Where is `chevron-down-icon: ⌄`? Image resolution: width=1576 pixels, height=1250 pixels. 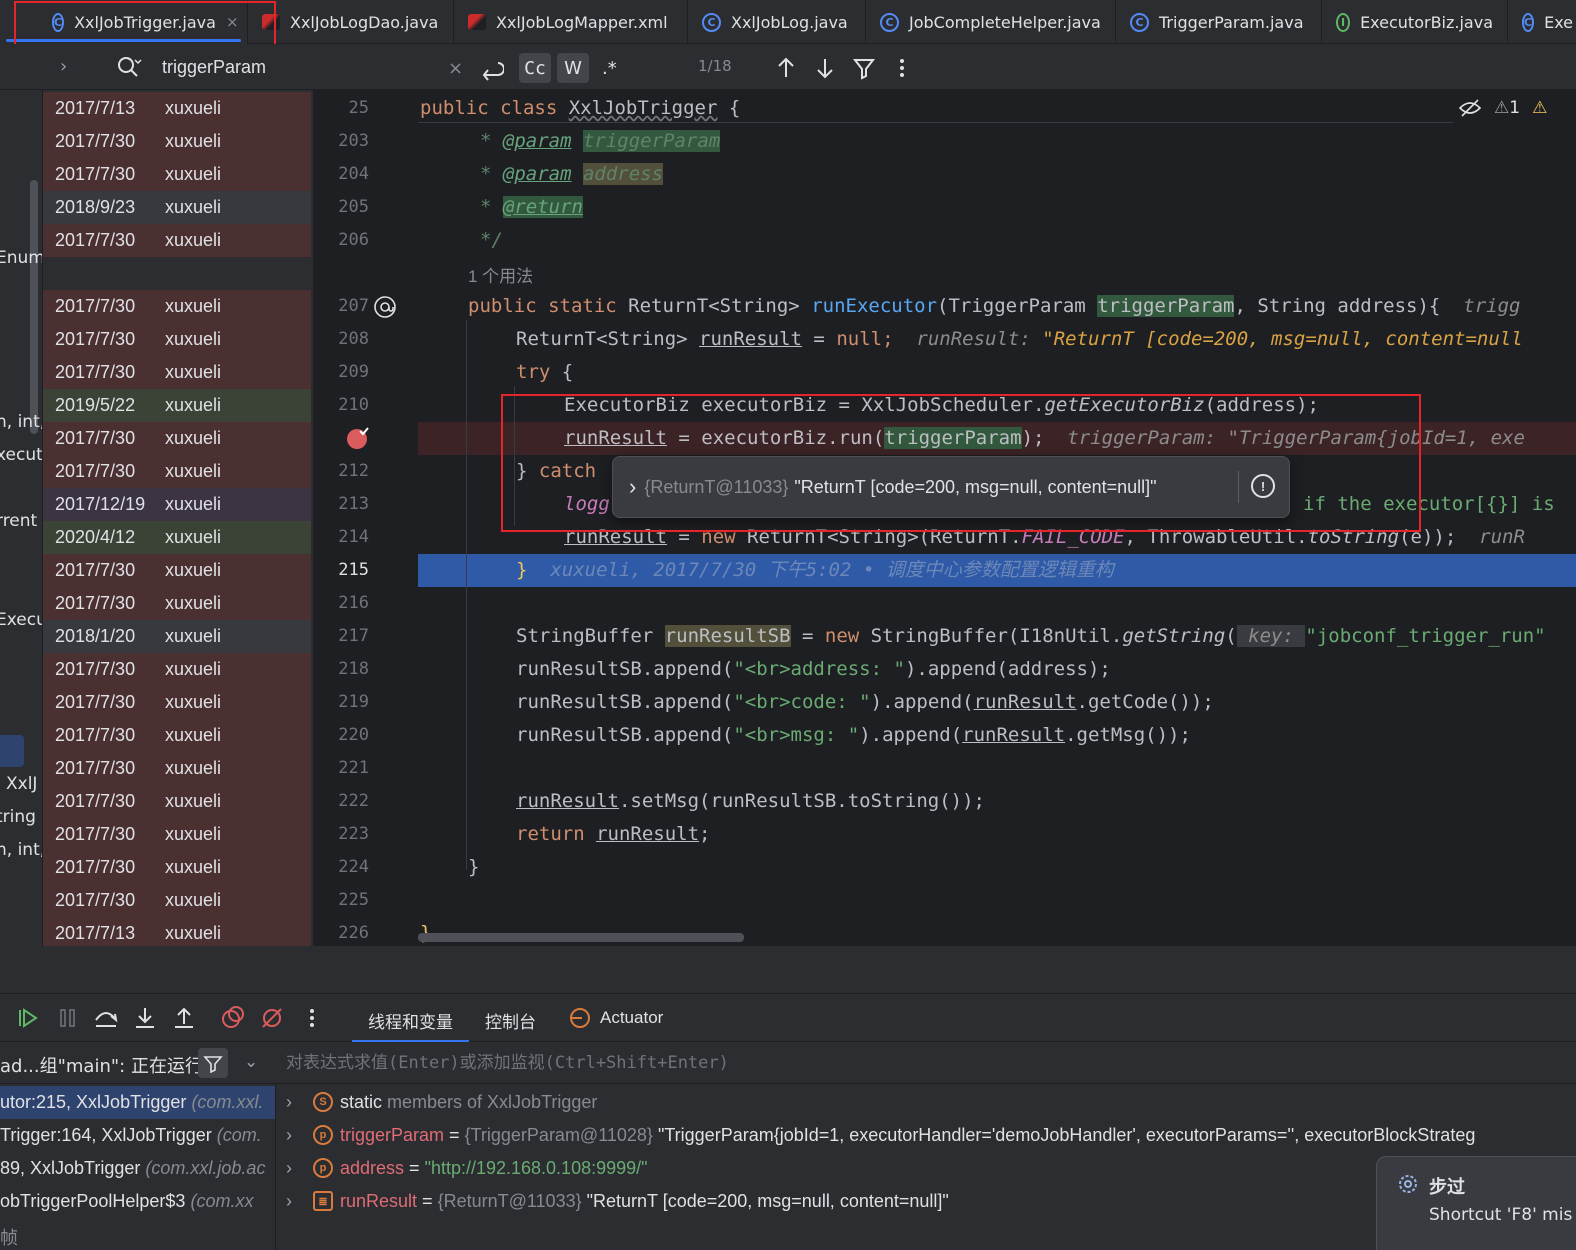
chevron-down-icon: ⌄ is located at coordinates (251, 1062).